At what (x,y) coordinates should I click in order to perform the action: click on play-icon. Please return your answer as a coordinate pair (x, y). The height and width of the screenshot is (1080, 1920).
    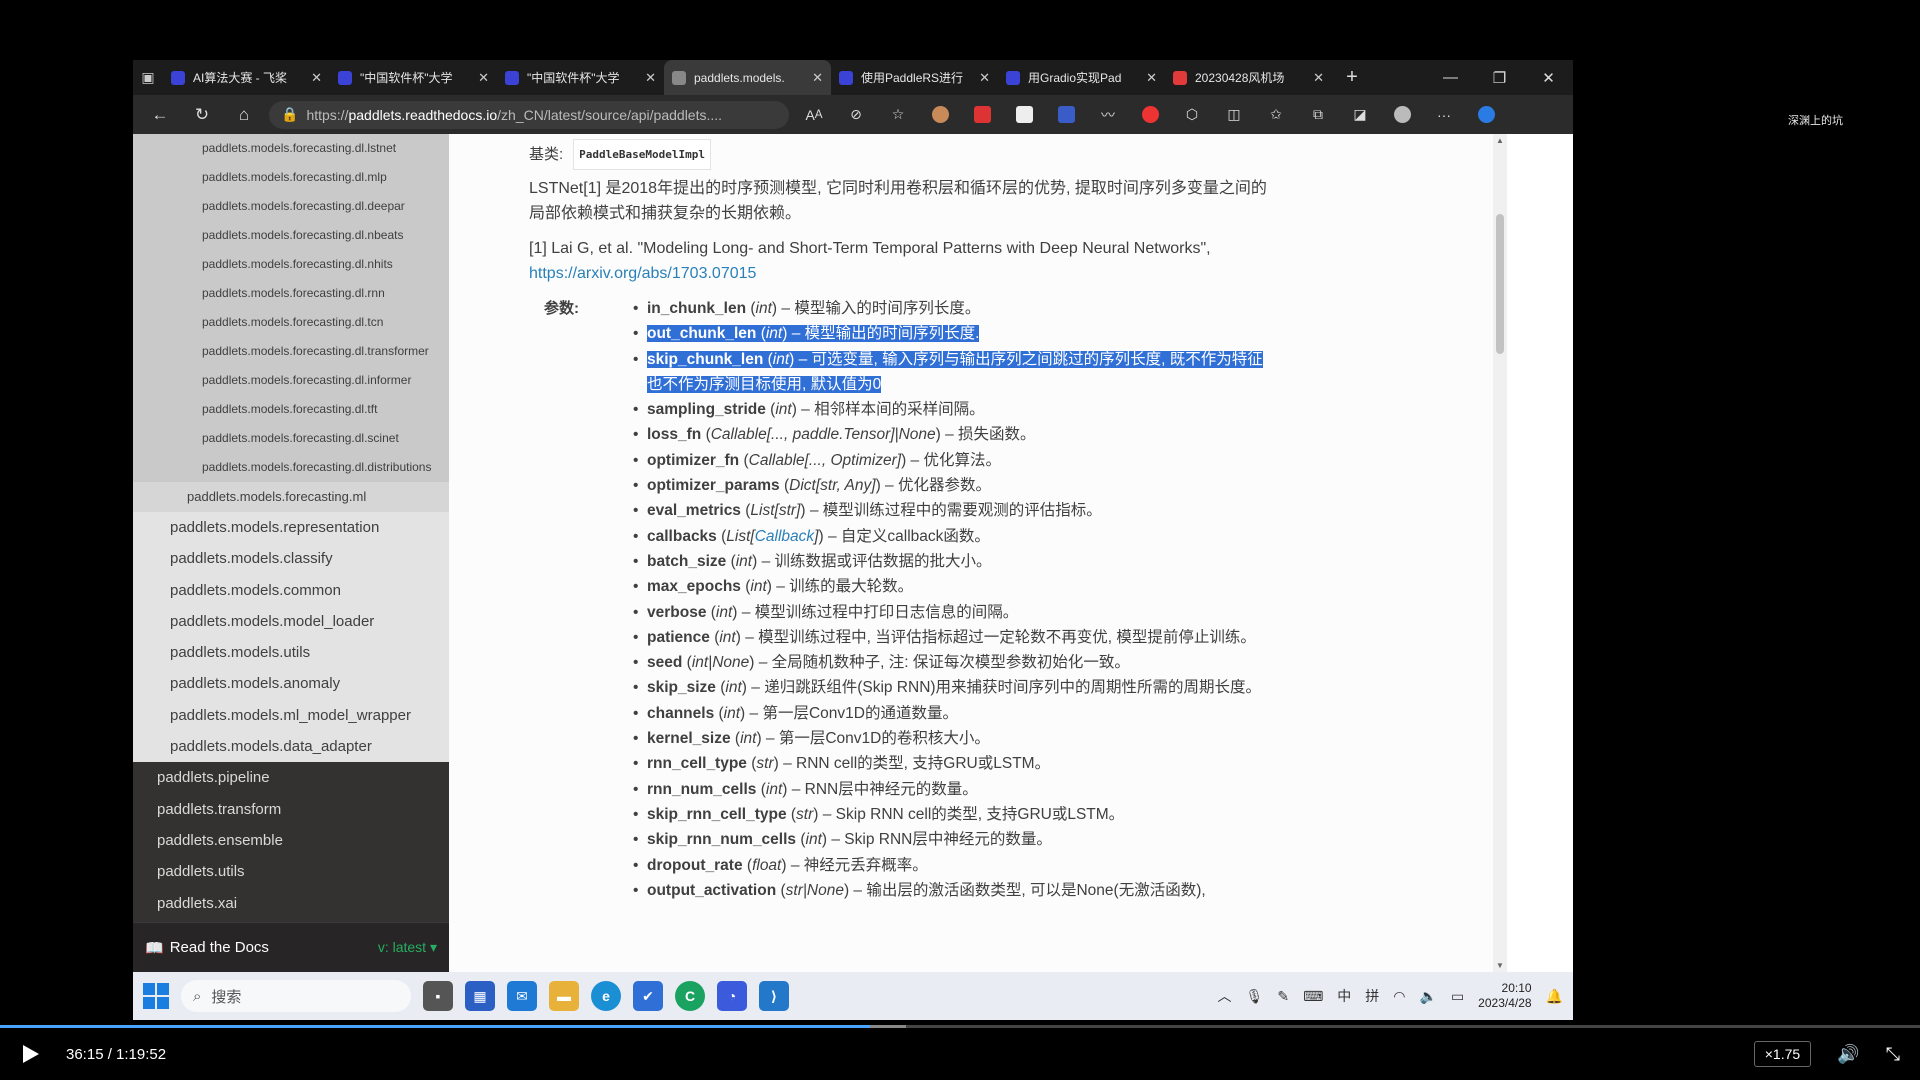
    Looking at the image, I should click on (30, 1054).